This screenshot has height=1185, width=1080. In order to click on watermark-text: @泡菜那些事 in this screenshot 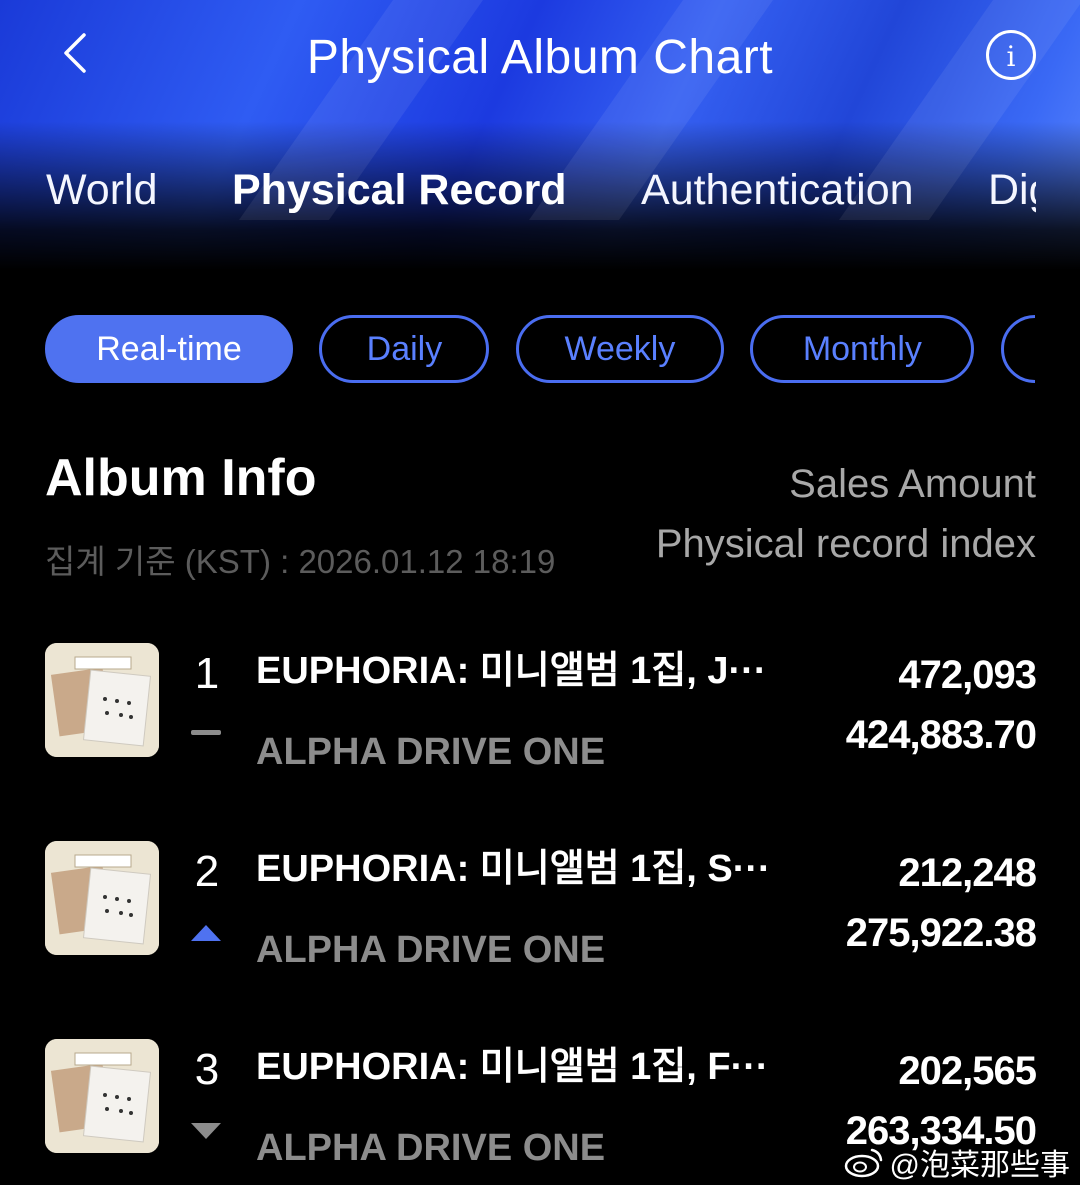, I will do `click(979, 1165)`.